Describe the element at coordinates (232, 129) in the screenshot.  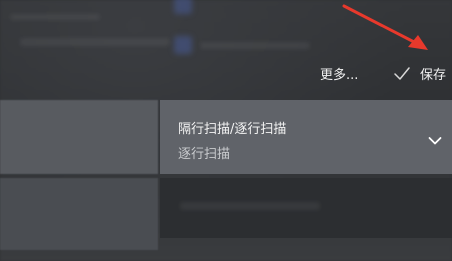
I see `dropdown-label: 隔行扫描/逐行扫描` at that location.